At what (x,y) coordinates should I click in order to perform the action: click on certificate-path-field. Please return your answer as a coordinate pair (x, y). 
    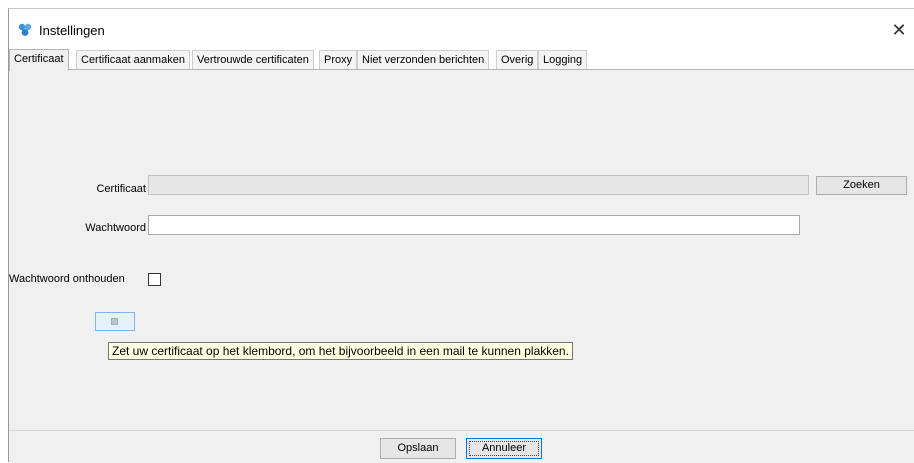
    Looking at the image, I should click on (478, 185).